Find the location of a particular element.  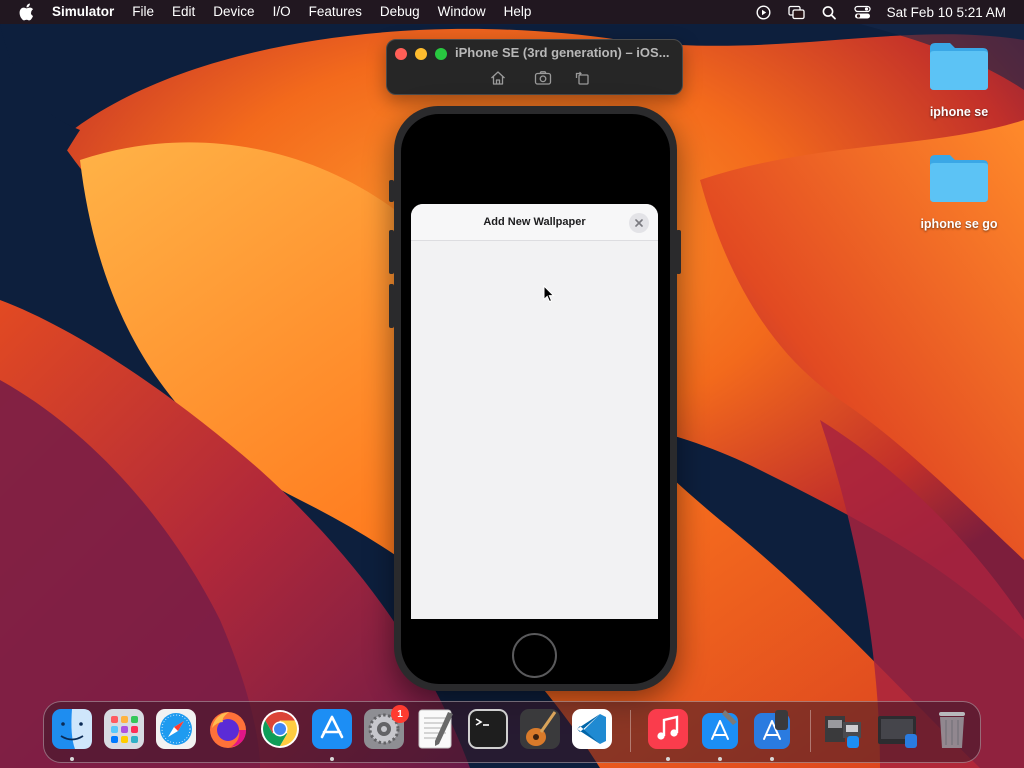

safari-icon is located at coordinates (176, 729).